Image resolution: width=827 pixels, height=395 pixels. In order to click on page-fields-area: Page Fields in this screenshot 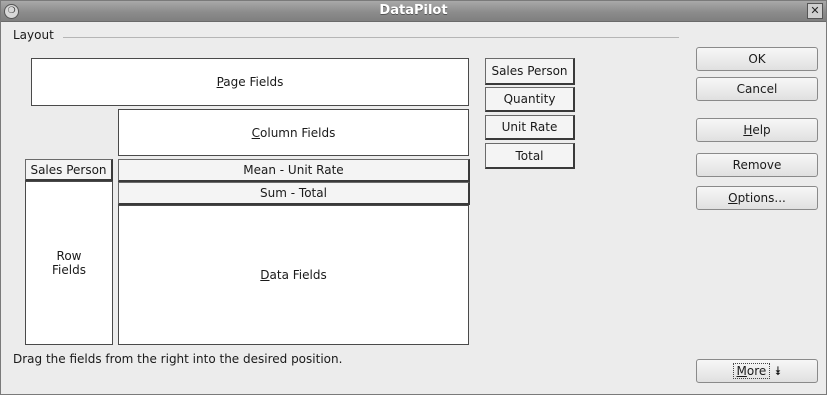, I will do `click(250, 82)`.